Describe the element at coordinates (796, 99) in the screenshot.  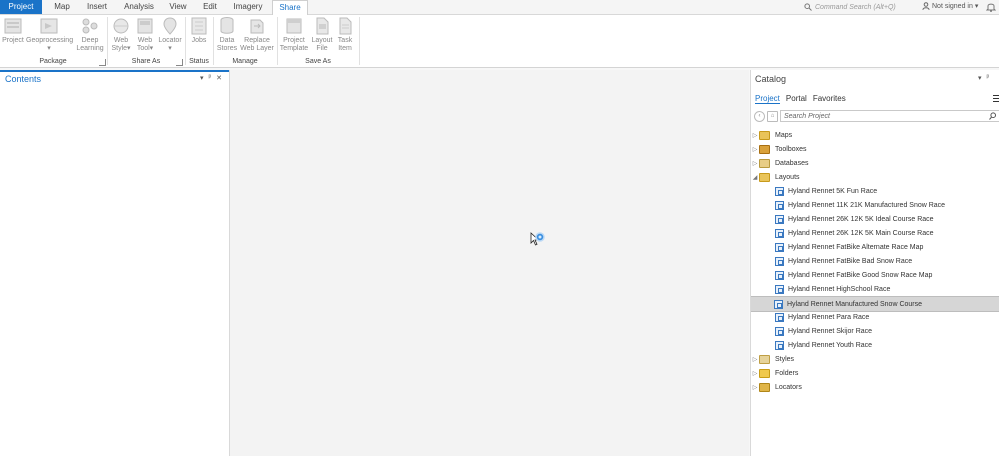
I see `catalog-tab-portal: Portal` at that location.